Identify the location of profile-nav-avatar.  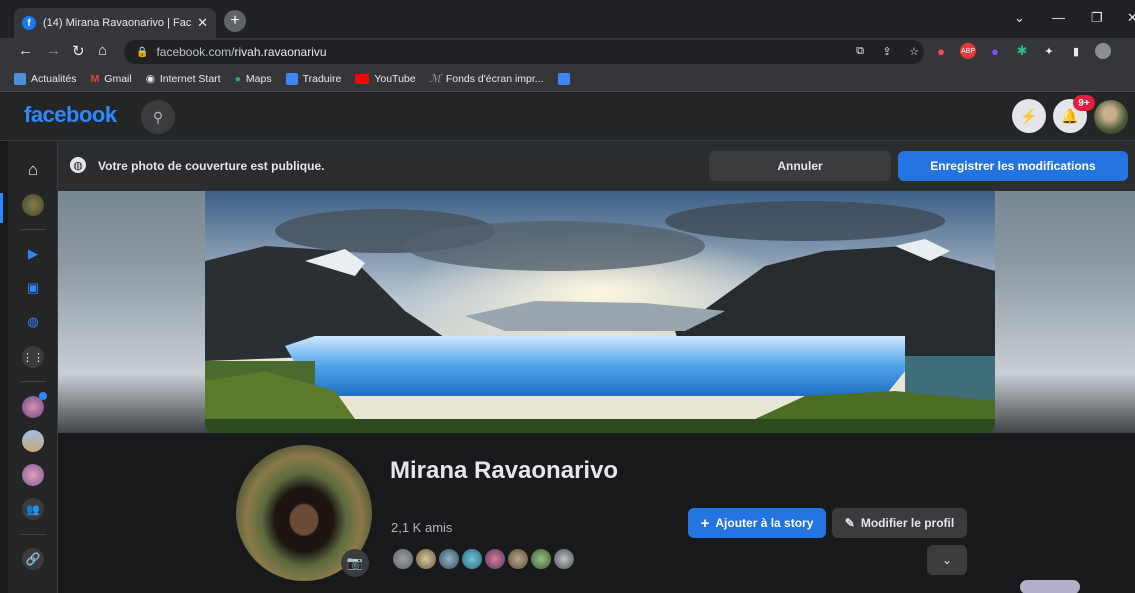
(33, 205).